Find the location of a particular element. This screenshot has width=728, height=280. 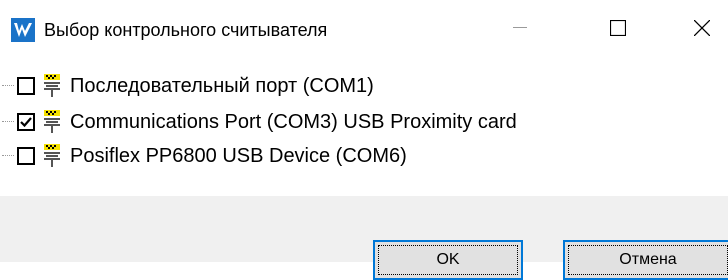

cancel-button: Отмена is located at coordinates (645, 260).